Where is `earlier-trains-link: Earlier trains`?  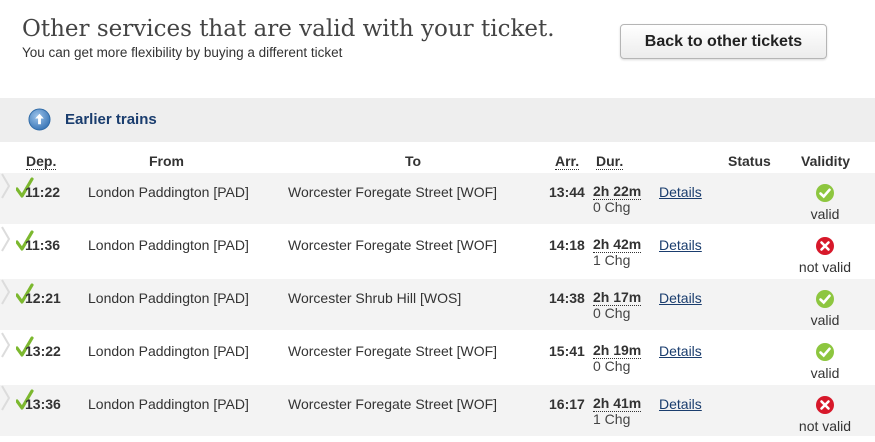
earlier-trains-link: Earlier trains is located at coordinates (111, 119).